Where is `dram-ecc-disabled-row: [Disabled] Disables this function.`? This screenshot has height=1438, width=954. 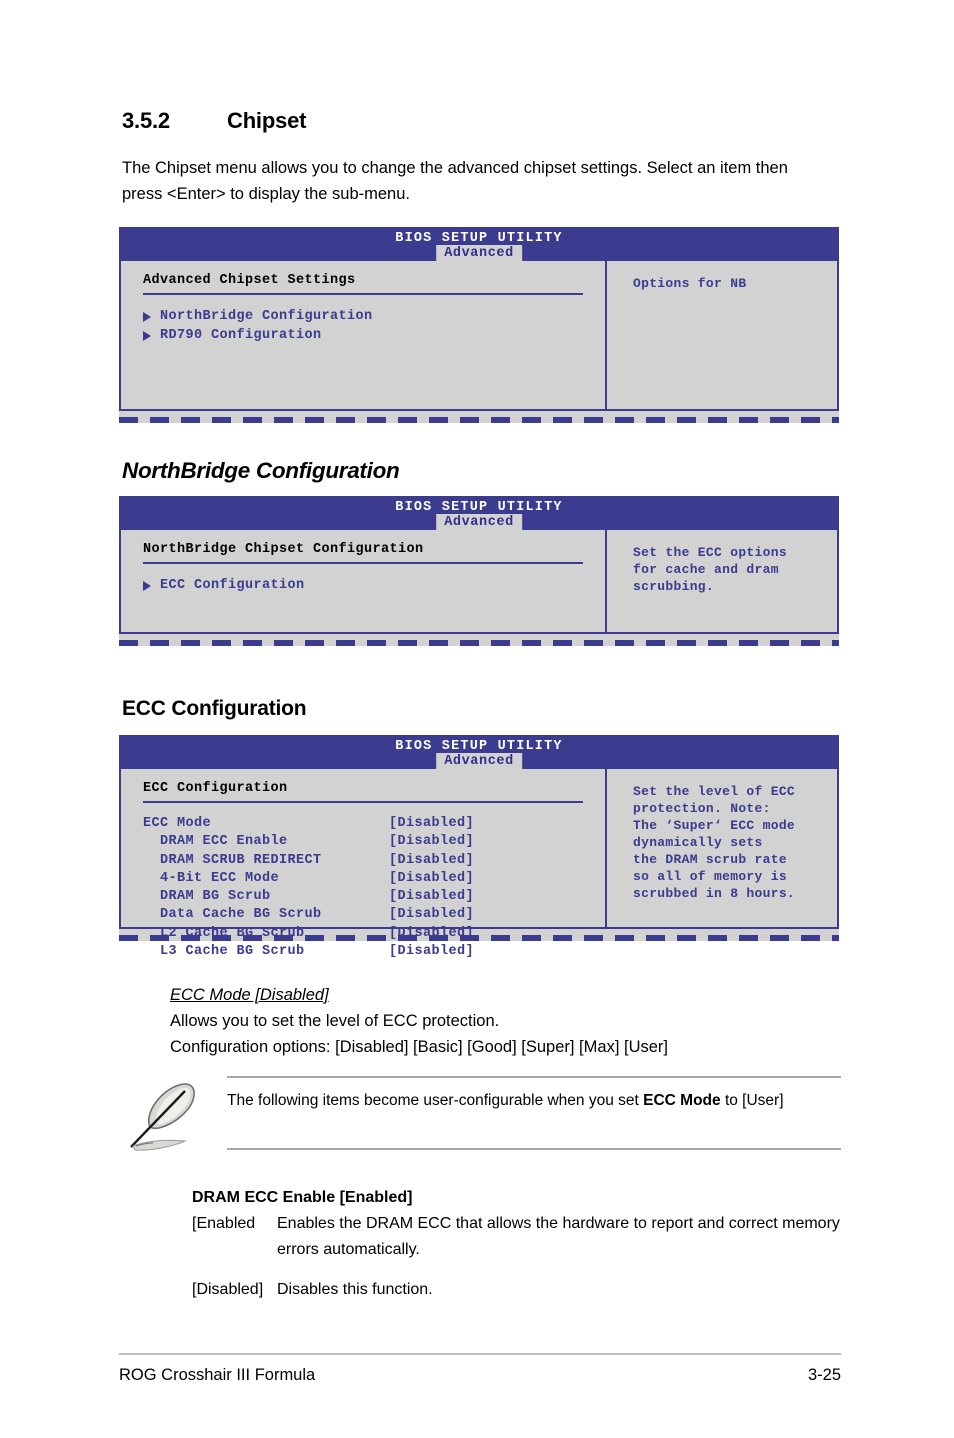 dram-ecc-disabled-row: [Disabled] Disables this function. is located at coordinates (517, 1290).